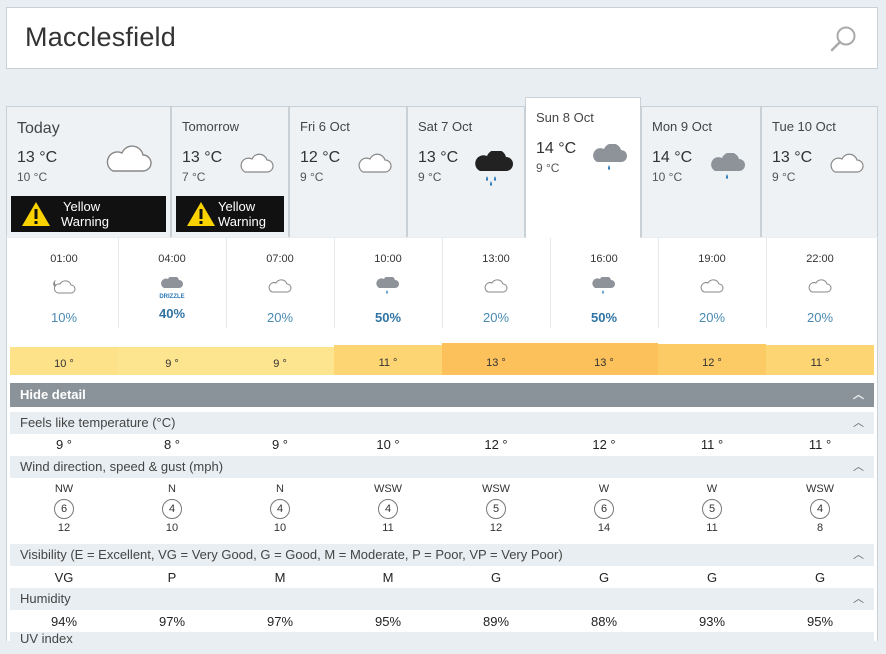 Image resolution: width=886 pixels, height=654 pixels. I want to click on day-name: Tomorrow, so click(211, 126).